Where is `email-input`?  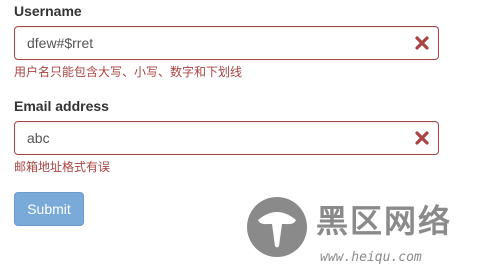 email-input is located at coordinates (211, 138).